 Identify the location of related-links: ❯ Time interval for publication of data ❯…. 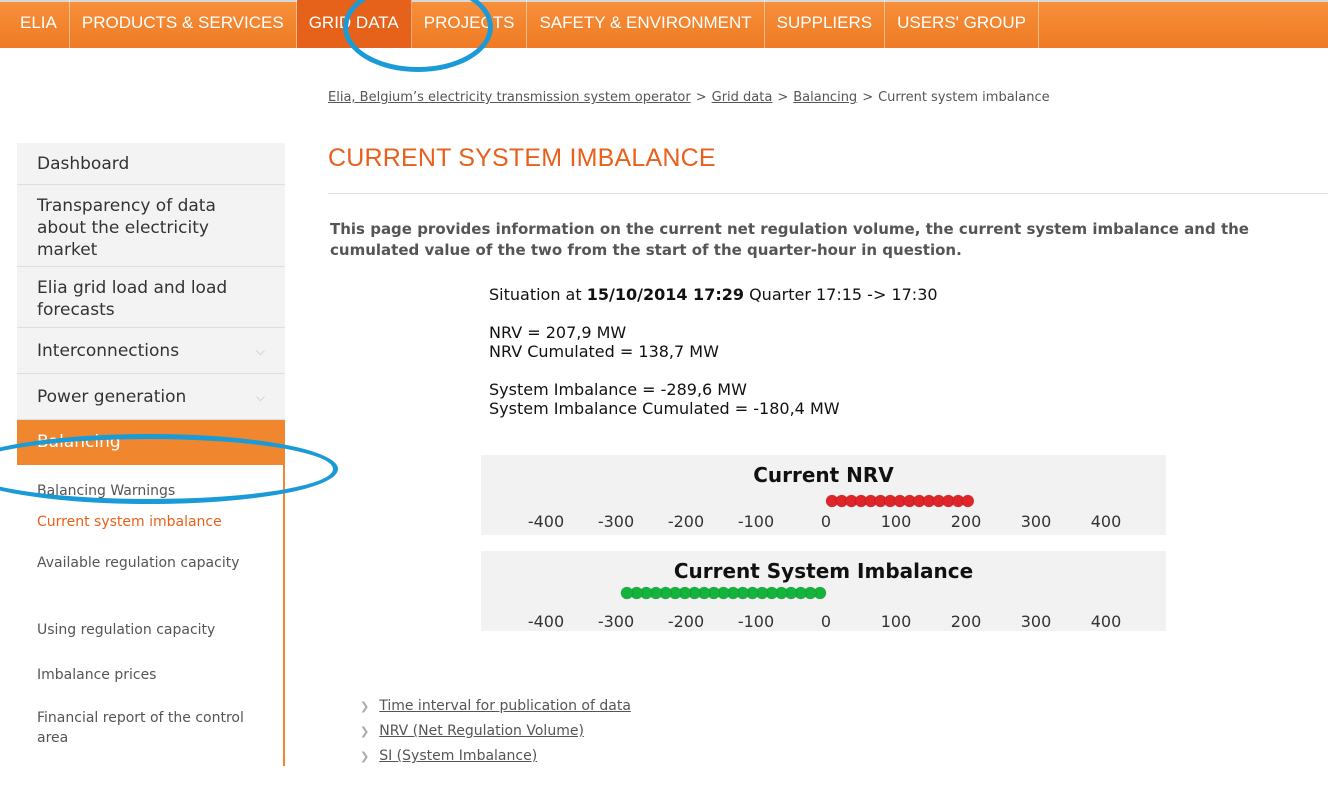
(495, 732).